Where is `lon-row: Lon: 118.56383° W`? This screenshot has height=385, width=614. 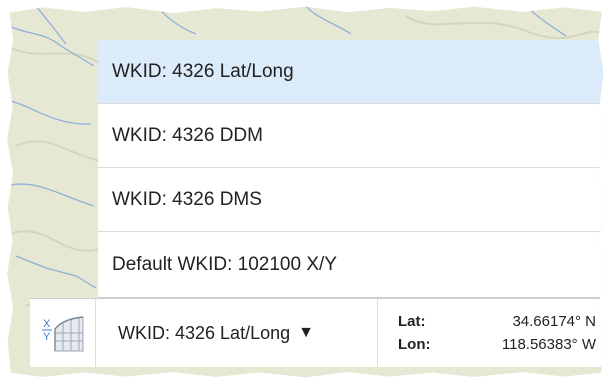 lon-row: Lon: 118.56383° W is located at coordinates (497, 344).